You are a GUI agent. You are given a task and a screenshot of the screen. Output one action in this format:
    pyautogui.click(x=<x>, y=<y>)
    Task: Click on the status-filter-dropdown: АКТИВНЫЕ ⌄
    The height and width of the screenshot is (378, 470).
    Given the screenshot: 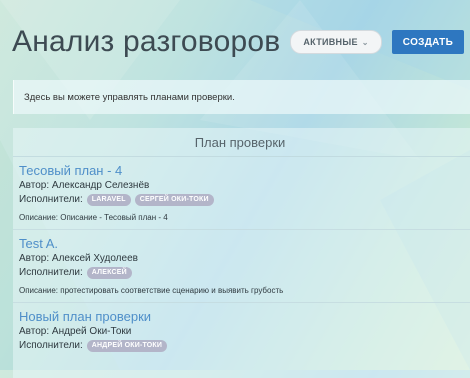 What is the action you would take?
    pyautogui.click(x=336, y=42)
    